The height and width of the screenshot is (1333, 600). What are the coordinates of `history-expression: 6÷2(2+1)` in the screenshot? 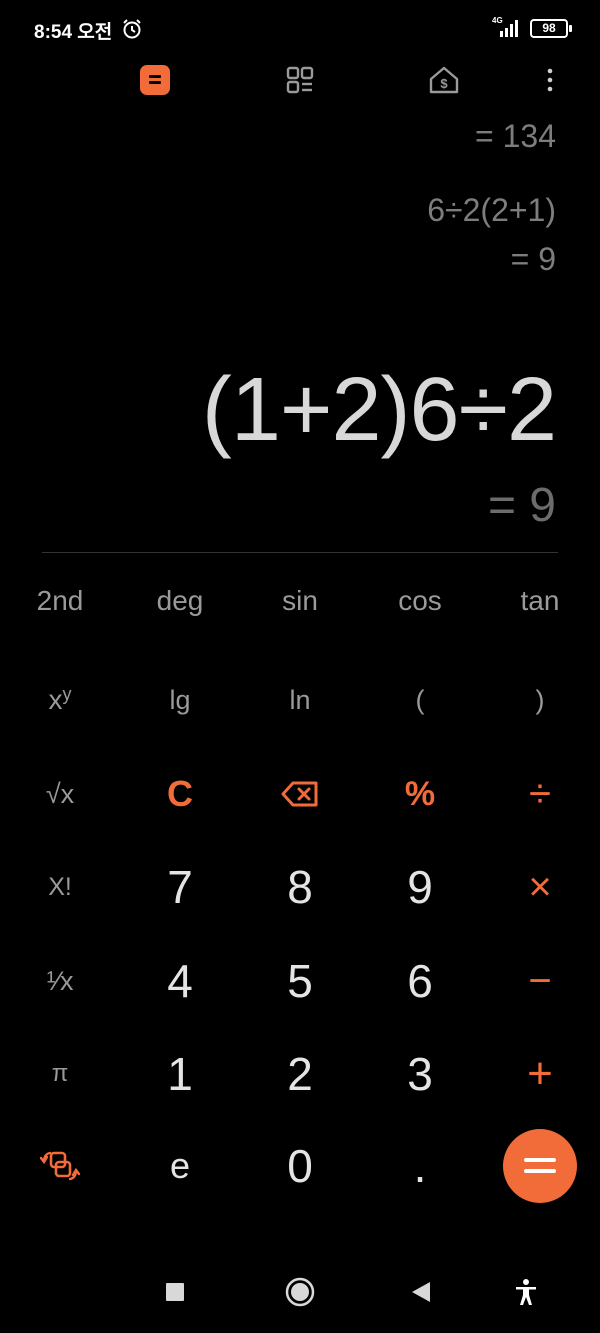 It's located at (491, 210).